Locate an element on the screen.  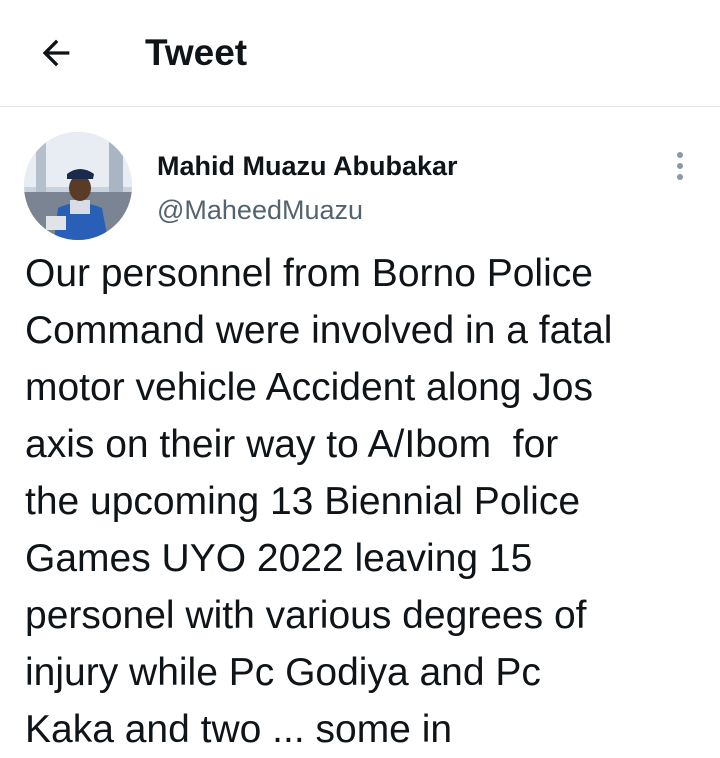
avatar is located at coordinates (78, 186).